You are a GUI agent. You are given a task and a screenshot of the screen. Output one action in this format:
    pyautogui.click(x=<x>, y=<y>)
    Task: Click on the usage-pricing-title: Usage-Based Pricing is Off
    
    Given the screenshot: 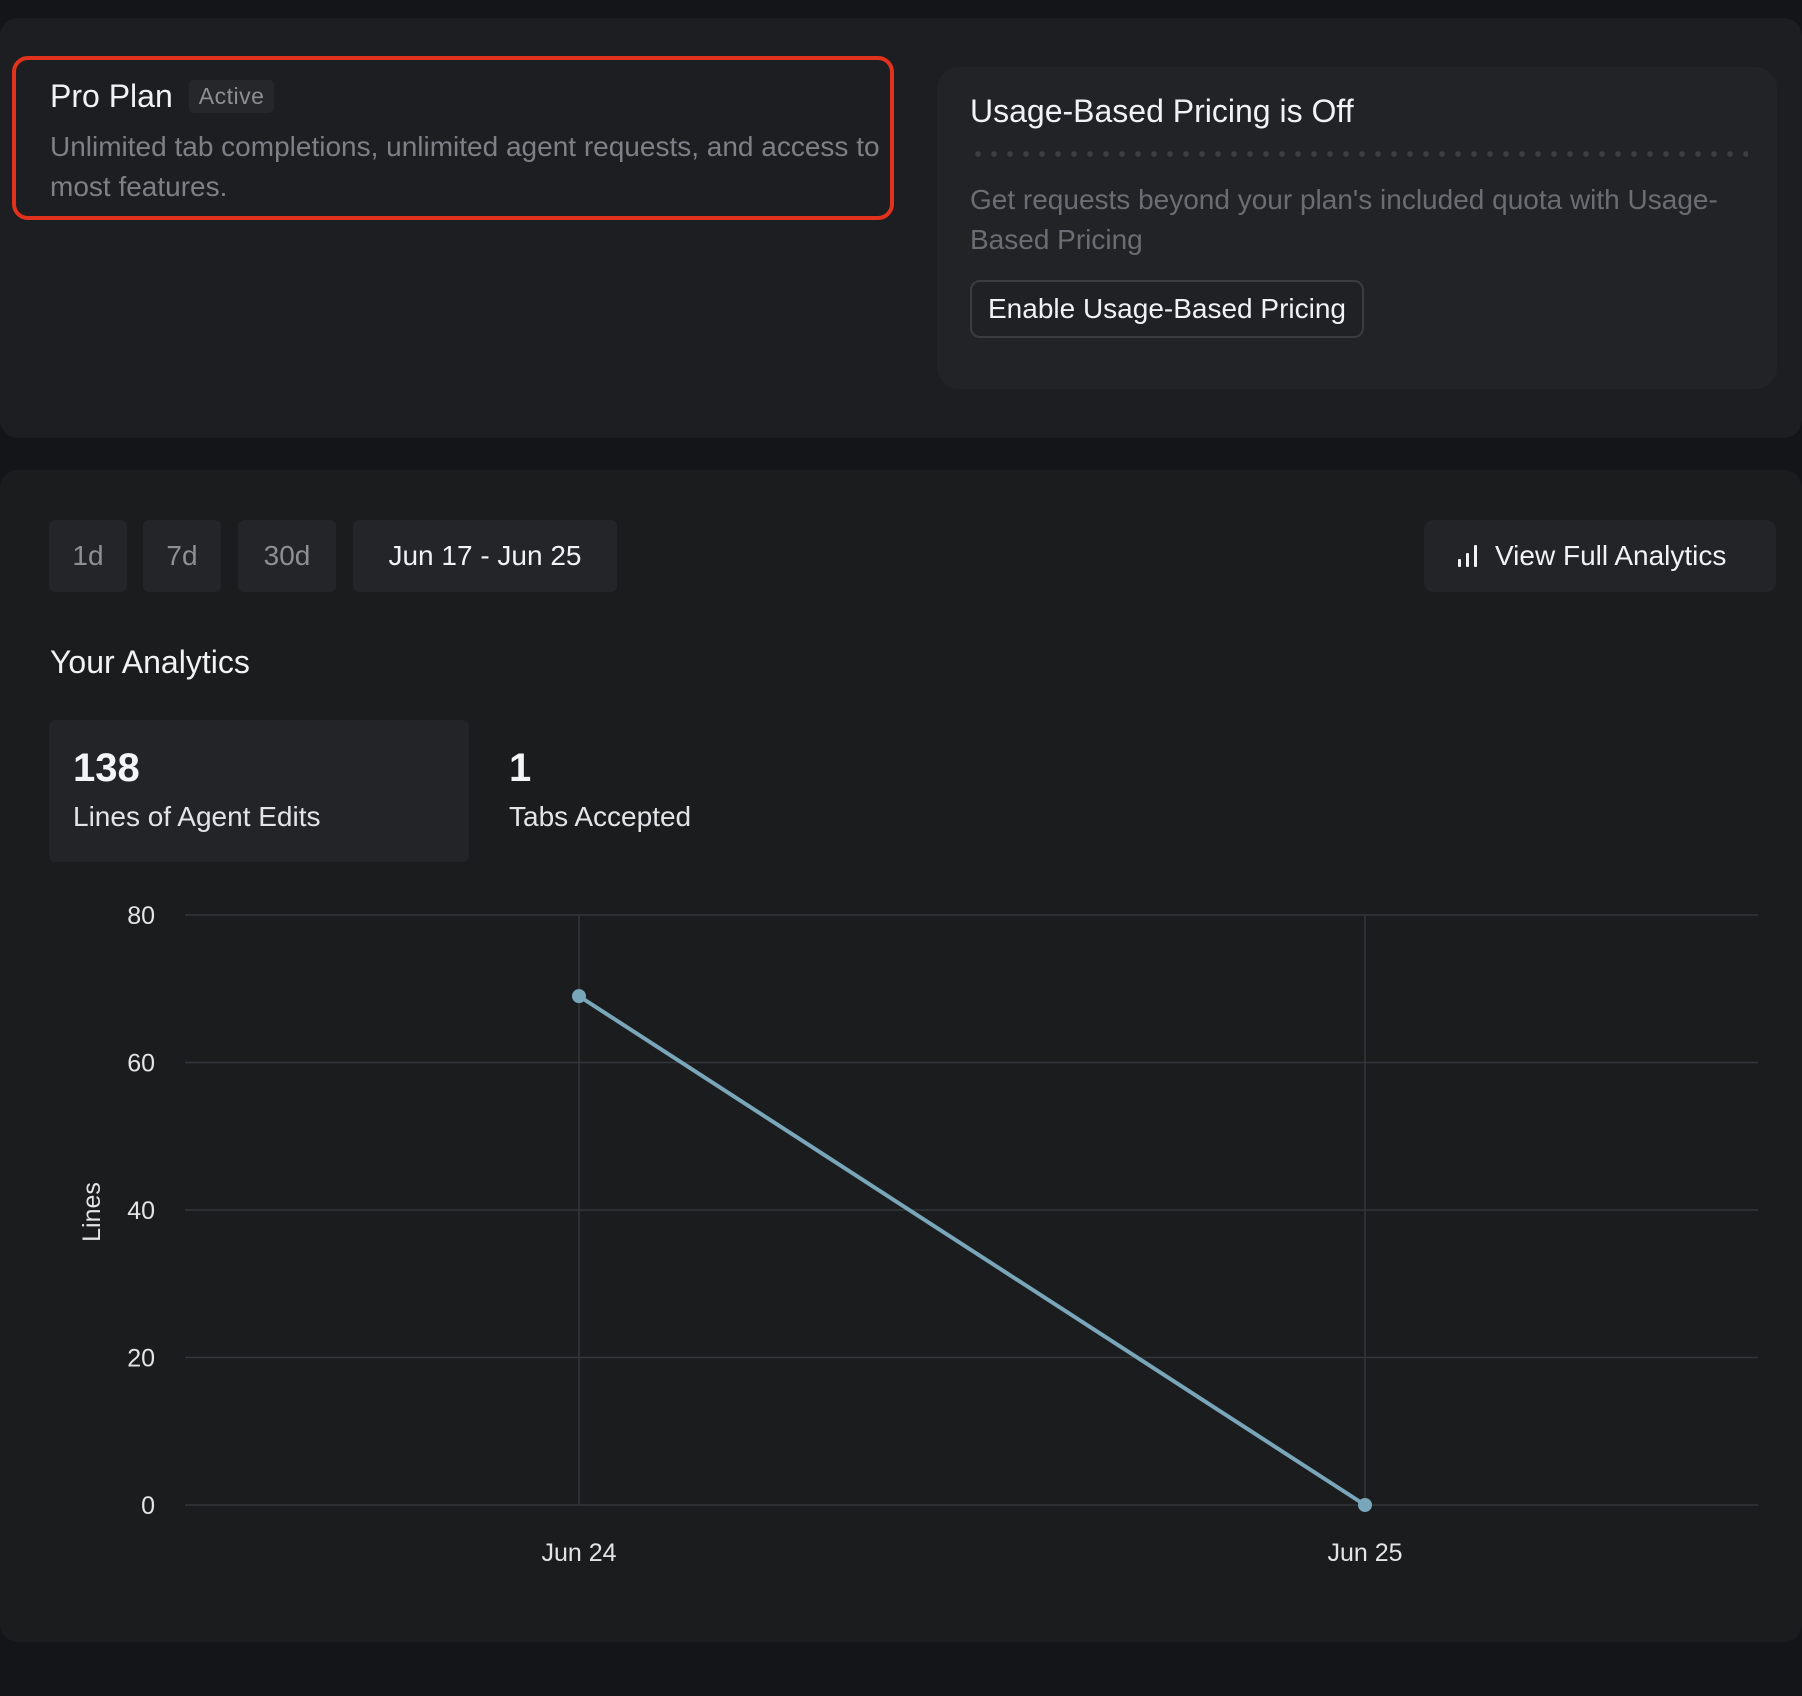 What is the action you would take?
    pyautogui.click(x=1162, y=111)
    